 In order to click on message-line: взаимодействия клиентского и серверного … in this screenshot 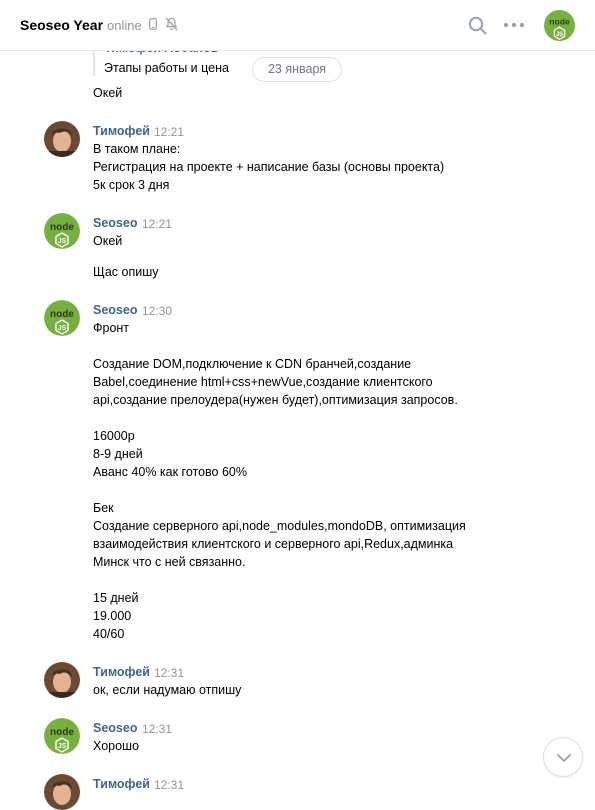, I will do `click(273, 544)`.